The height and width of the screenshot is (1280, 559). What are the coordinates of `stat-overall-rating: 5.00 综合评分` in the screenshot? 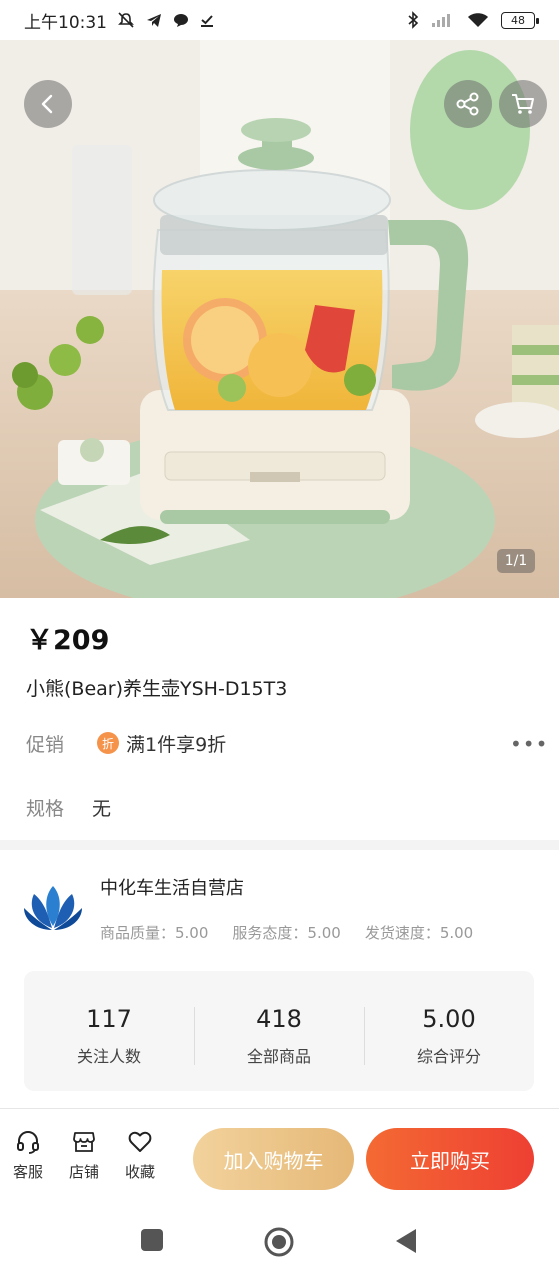 It's located at (449, 1031).